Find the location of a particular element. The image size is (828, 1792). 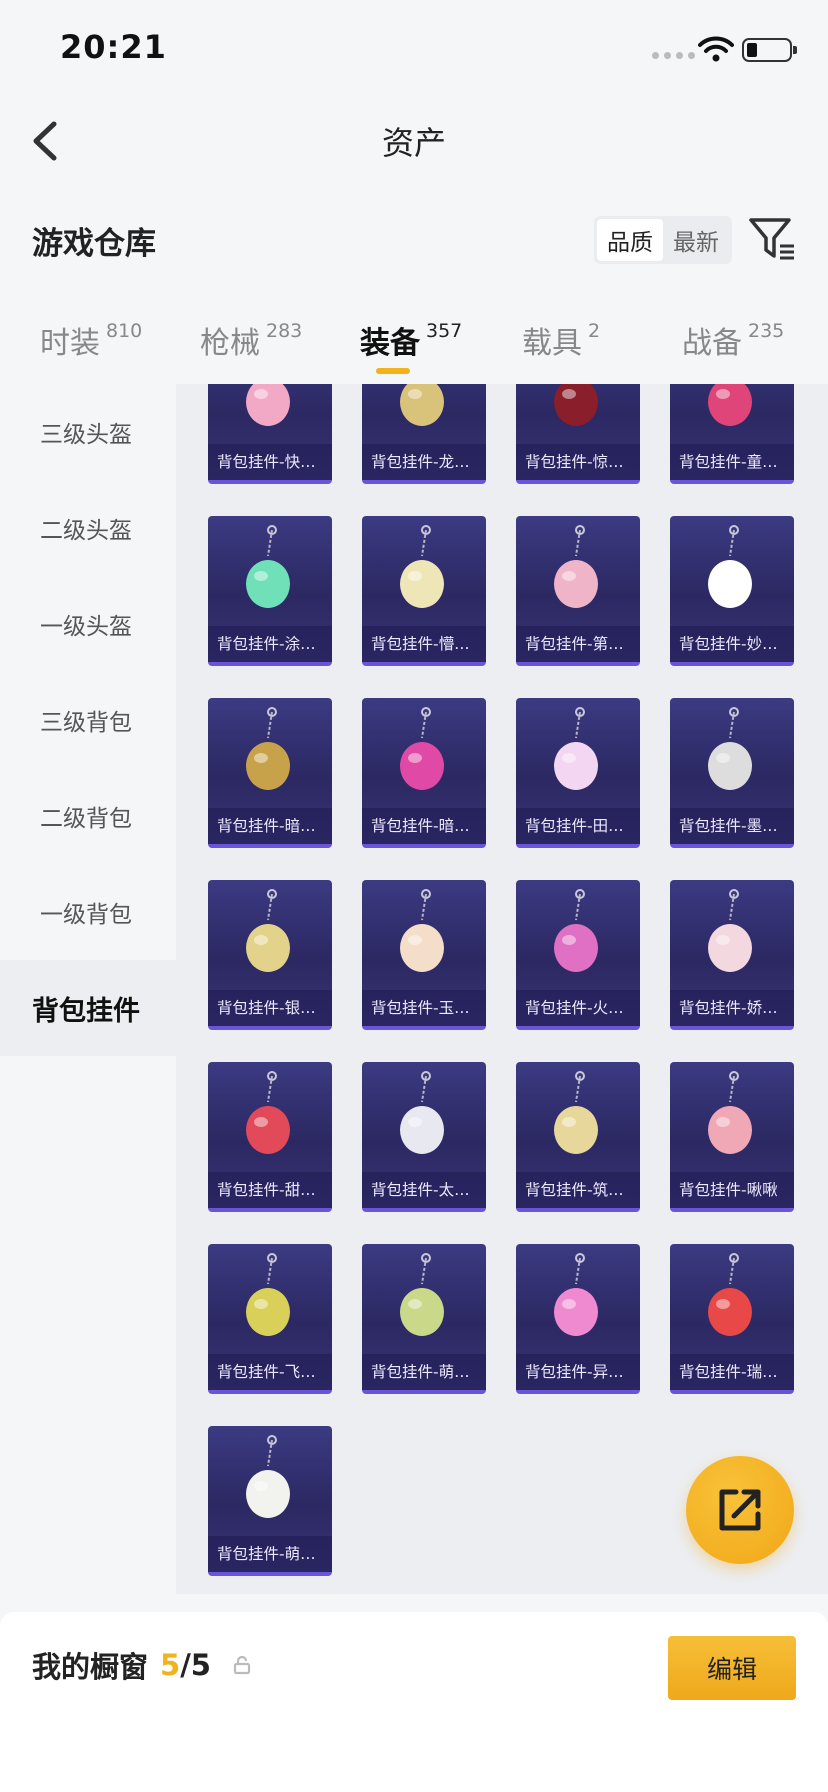

filter-icon is located at coordinates (772, 239).